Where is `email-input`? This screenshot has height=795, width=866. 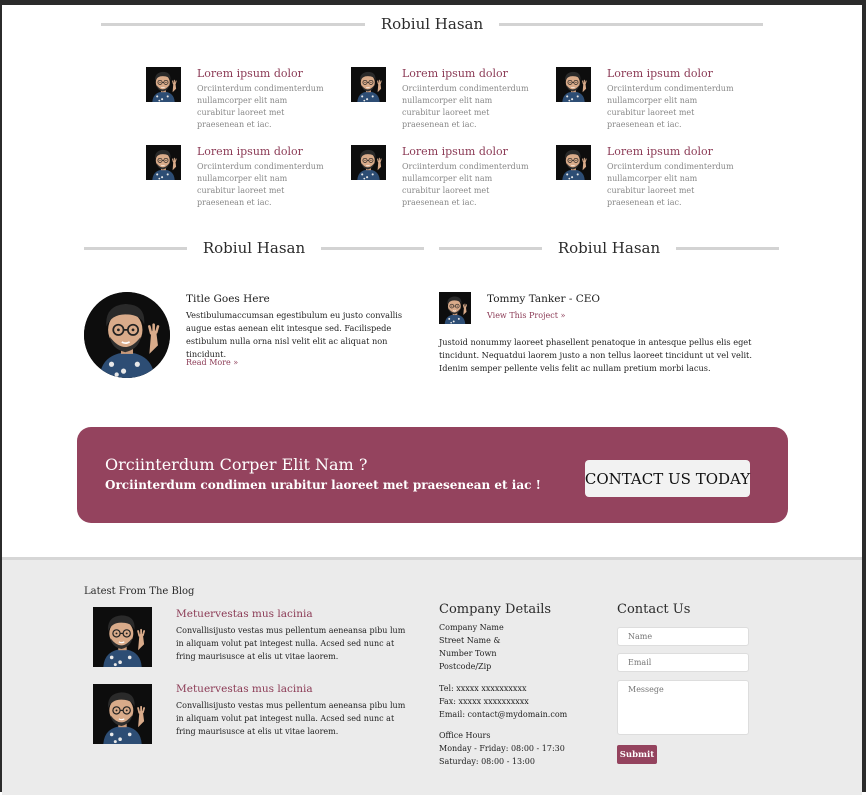
email-input is located at coordinates (683, 662).